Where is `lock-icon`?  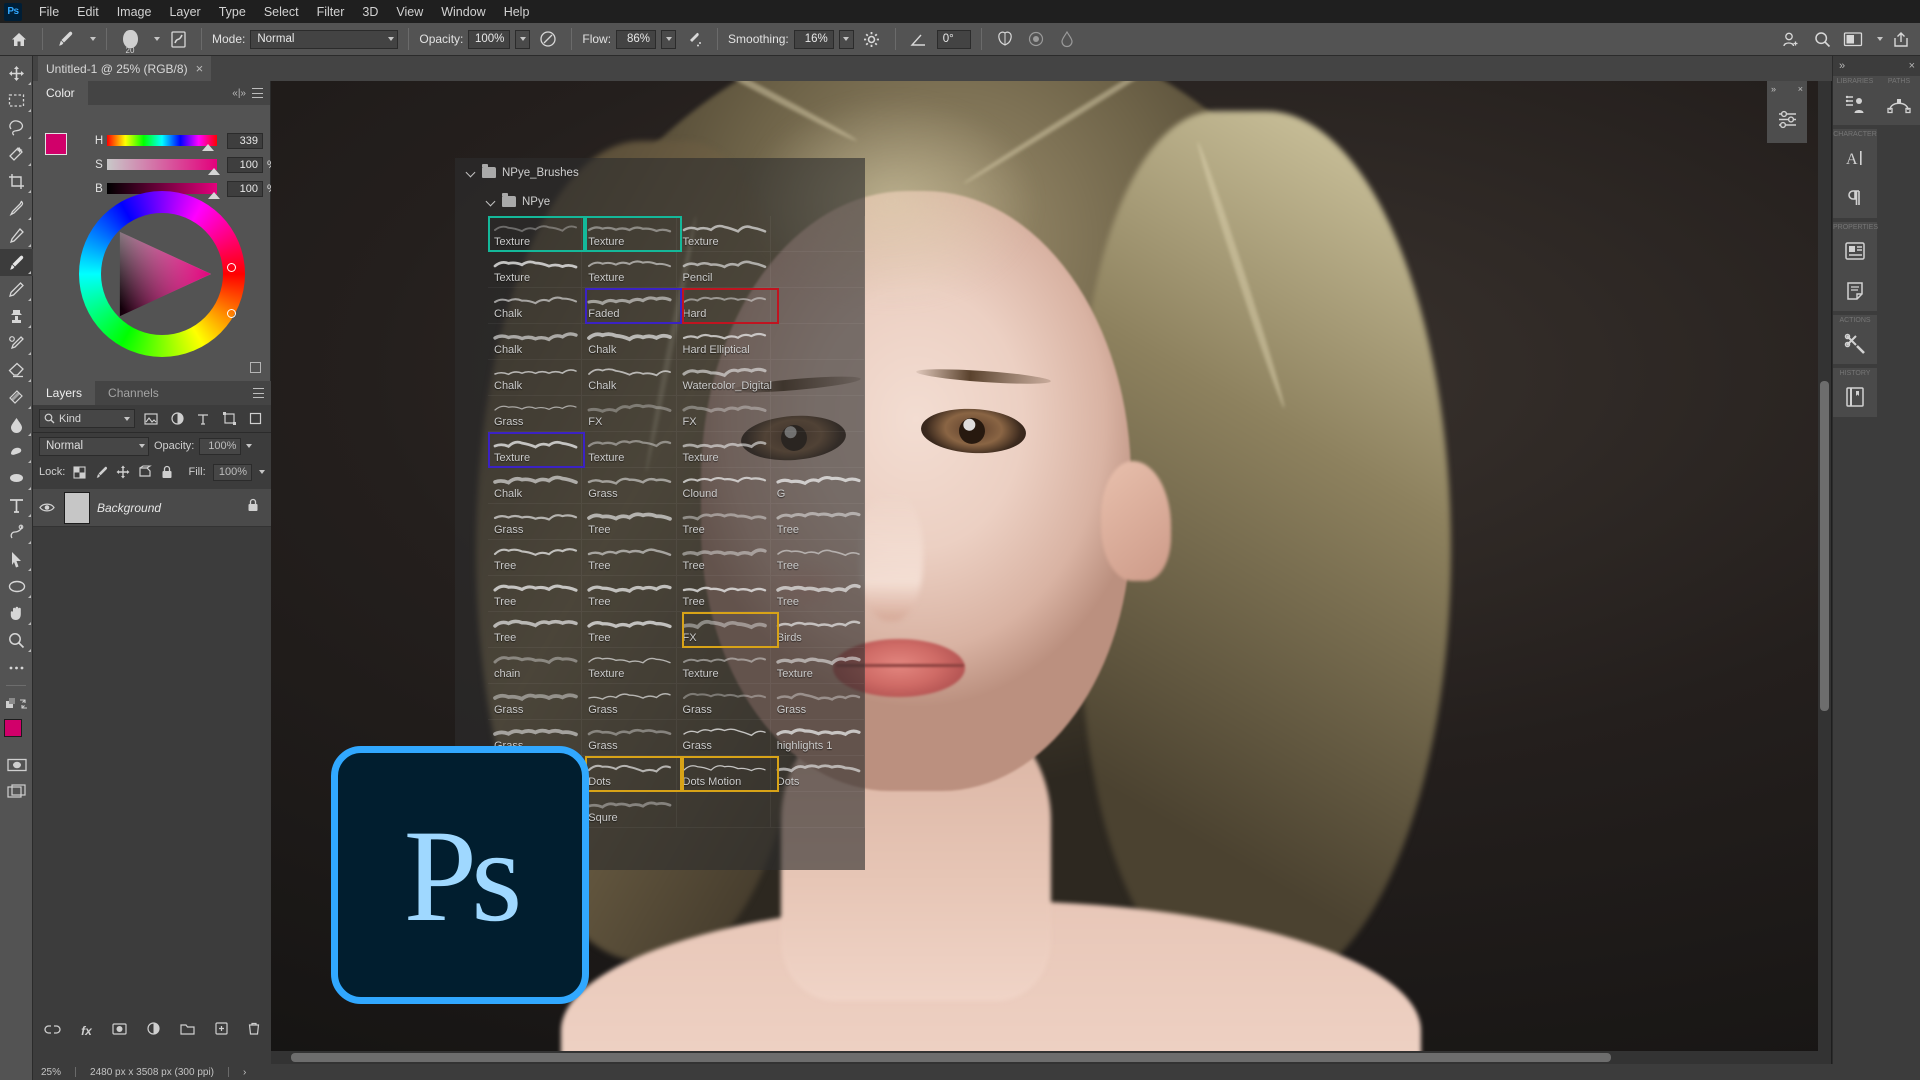 lock-icon is located at coordinates (253, 507).